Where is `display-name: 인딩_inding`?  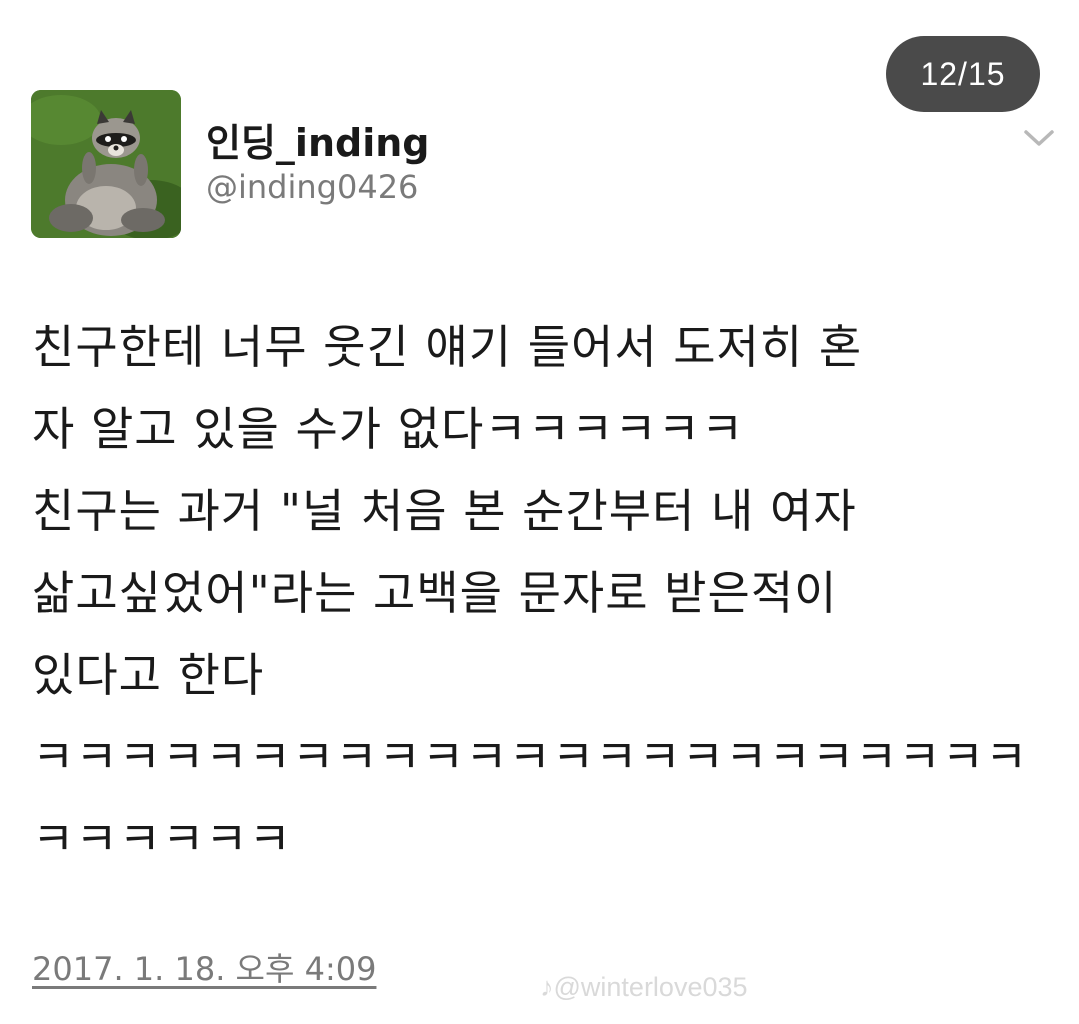
display-name: 인딩_inding is located at coordinates (317, 139).